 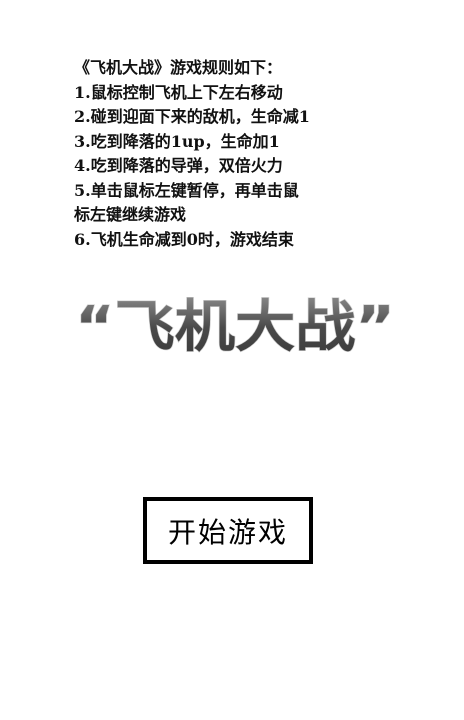 What do you see at coordinates (130, 214) in the screenshot?
I see `rule-line-5-continued: 标左键继续游戏` at bounding box center [130, 214].